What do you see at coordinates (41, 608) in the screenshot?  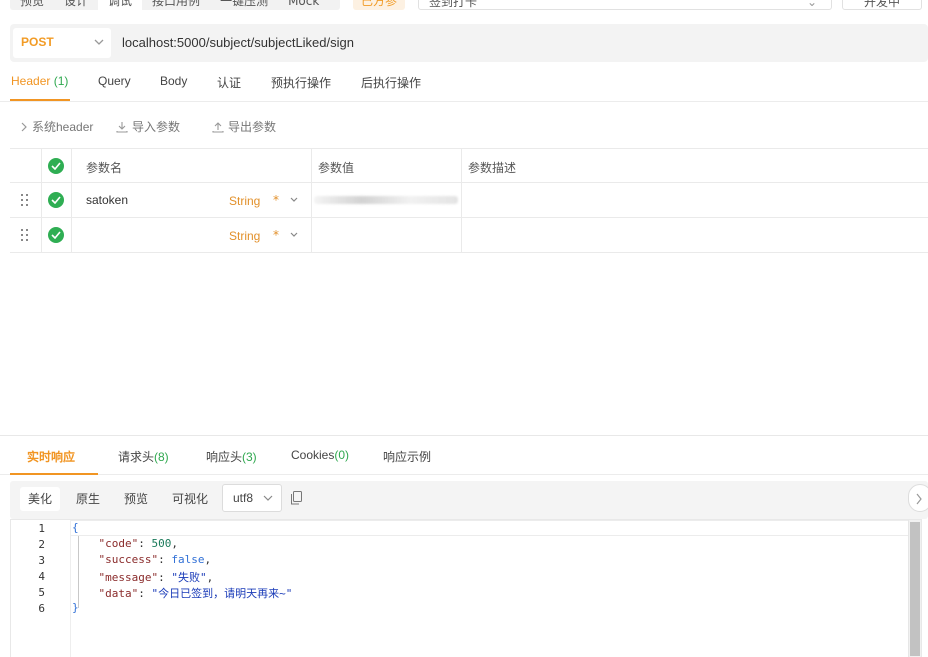 I see `line-number: 6` at bounding box center [41, 608].